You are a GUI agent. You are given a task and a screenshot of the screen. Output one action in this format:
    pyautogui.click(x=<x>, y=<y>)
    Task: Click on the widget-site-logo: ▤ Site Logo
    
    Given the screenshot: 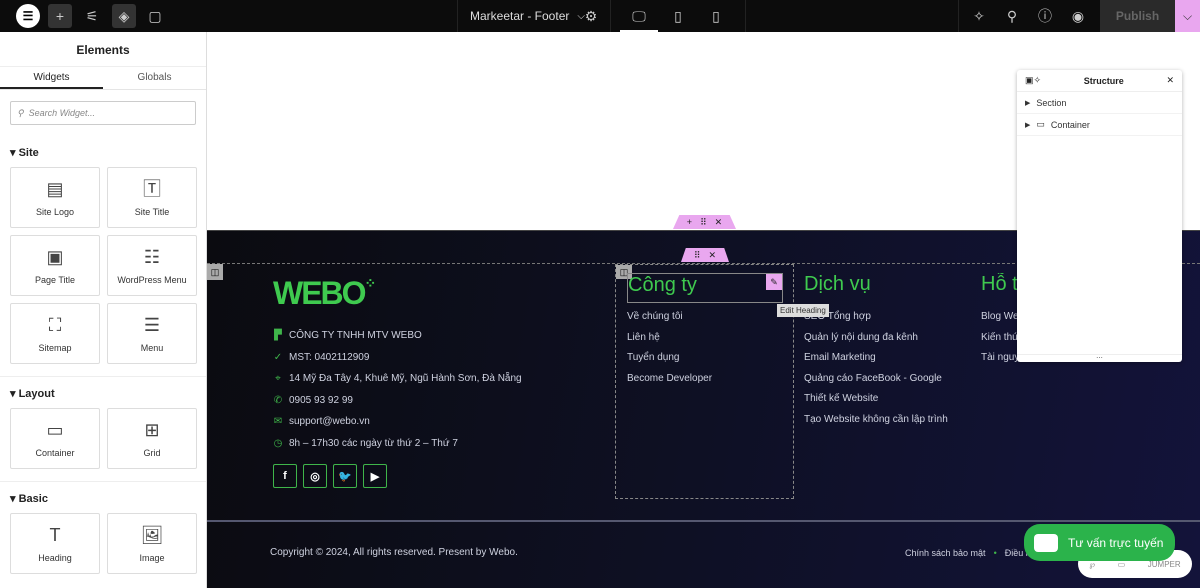 What is the action you would take?
    pyautogui.click(x=55, y=197)
    